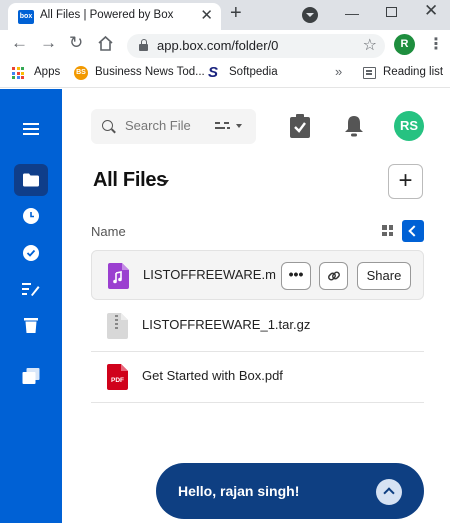 The height and width of the screenshot is (523, 450). I want to click on pdf-file-icon: PDF, so click(117, 377).